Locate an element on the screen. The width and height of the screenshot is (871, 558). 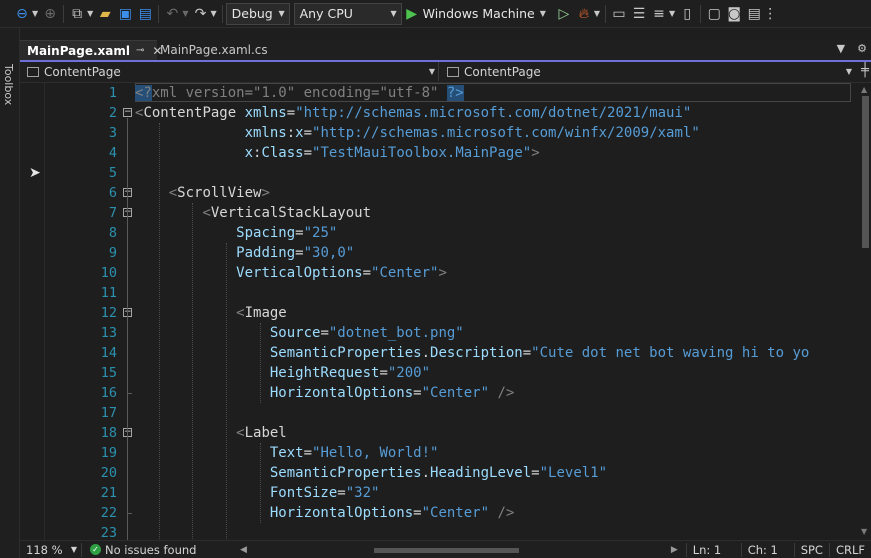
open-icon: ▰ is located at coordinates (105, 14).